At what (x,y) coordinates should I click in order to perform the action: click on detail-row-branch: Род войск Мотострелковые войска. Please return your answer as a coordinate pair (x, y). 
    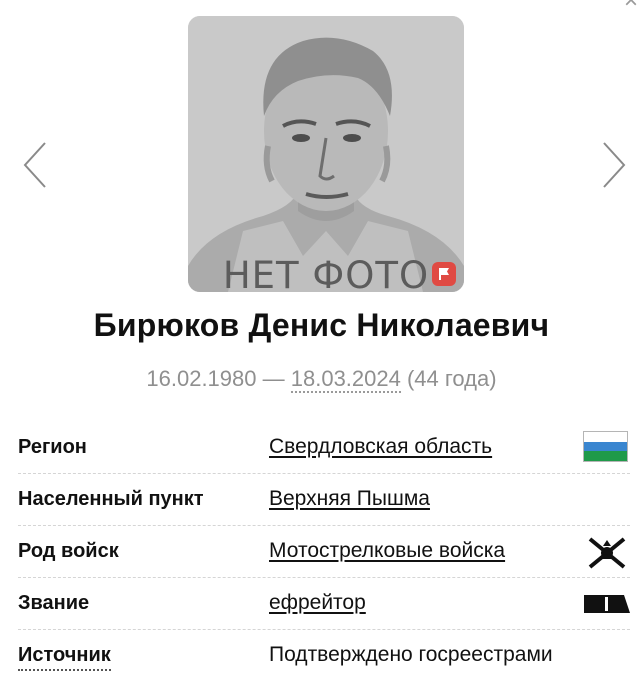
    Looking at the image, I should click on (324, 552).